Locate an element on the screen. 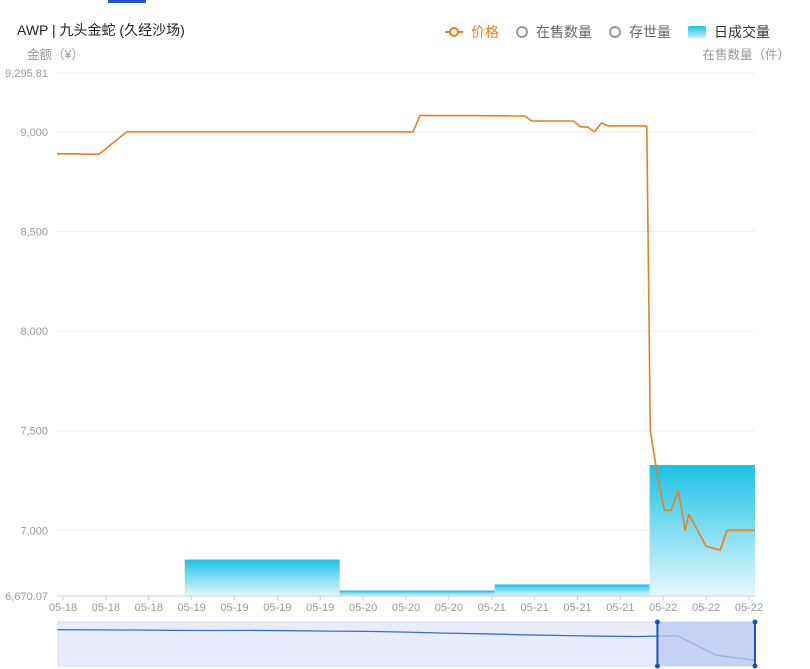 Image resolution: width=810 pixels, height=669 pixels. y-tick-label: 8,500 is located at coordinates (34, 233).